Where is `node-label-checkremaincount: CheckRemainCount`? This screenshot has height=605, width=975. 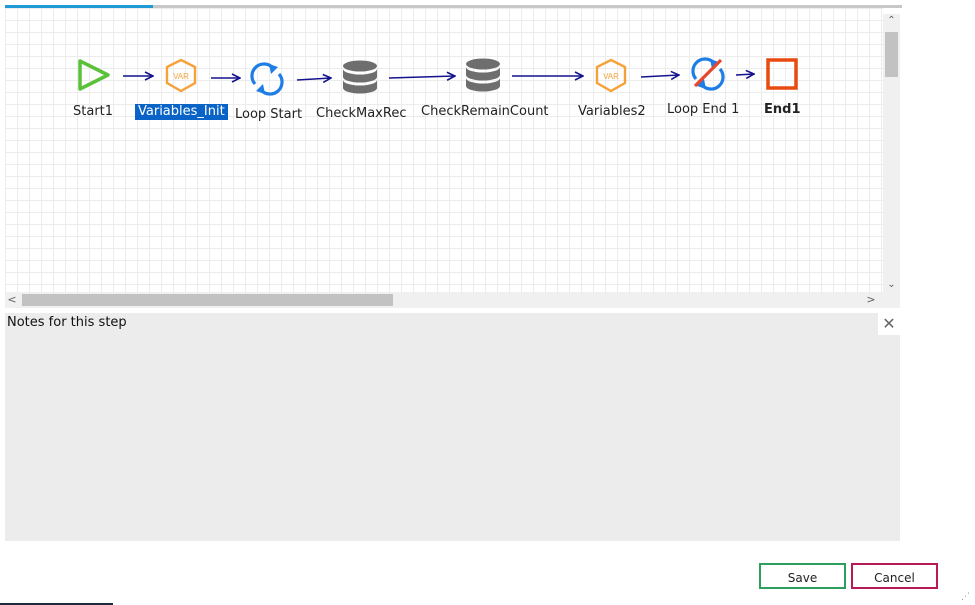 node-label-checkremaincount: CheckRemainCount is located at coordinates (485, 112).